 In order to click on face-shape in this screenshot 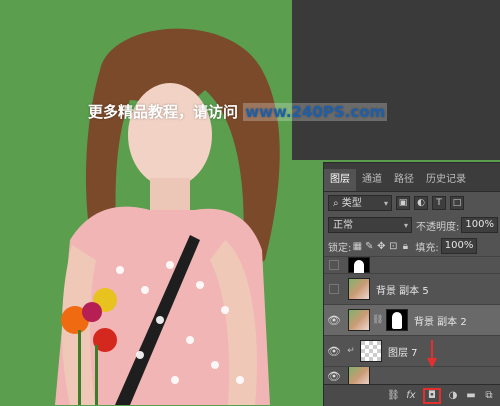, I will do `click(170, 135)`.